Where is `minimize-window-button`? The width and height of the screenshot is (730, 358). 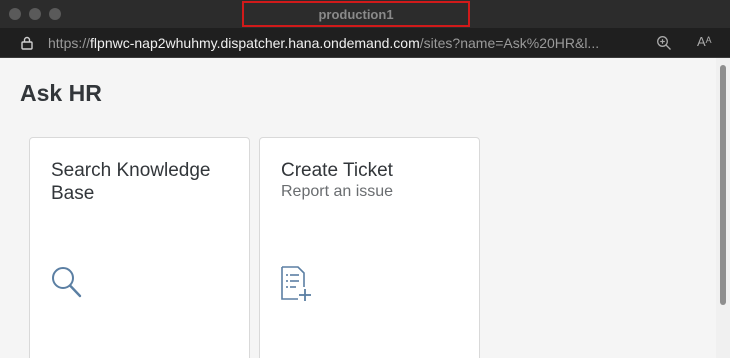
minimize-window-button is located at coordinates (35, 14).